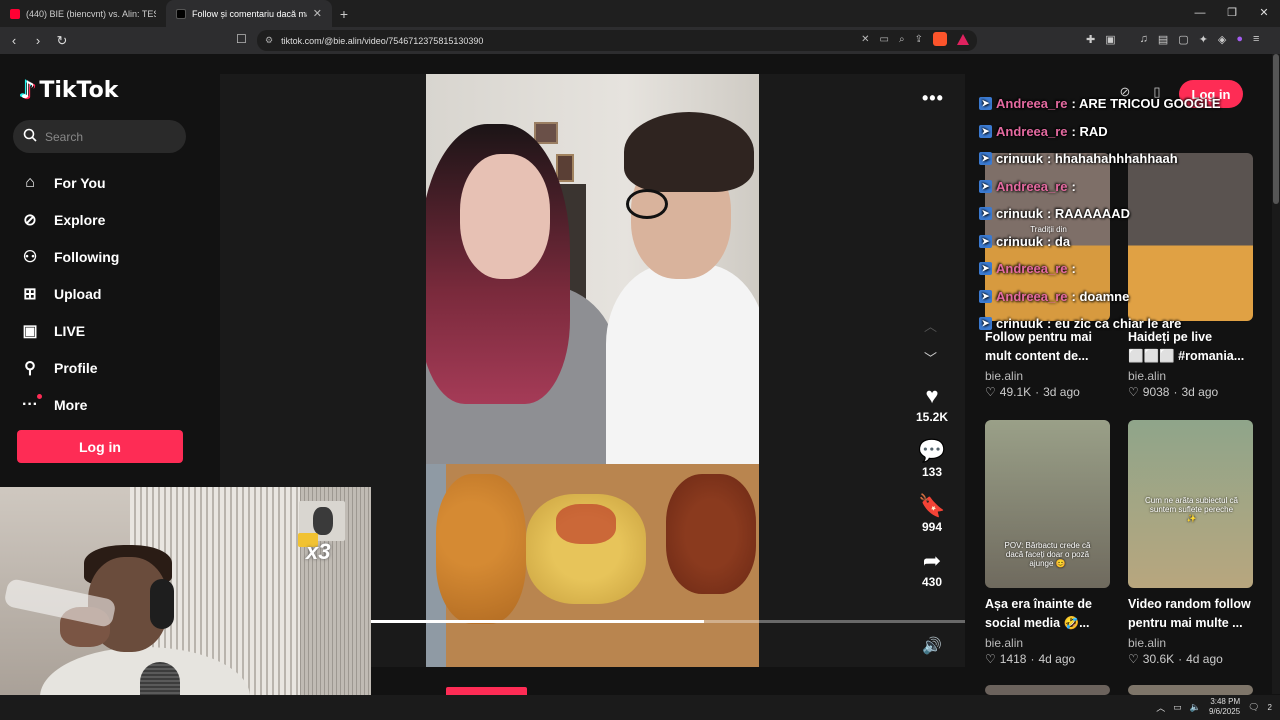 Image resolution: width=1280 pixels, height=720 pixels. Describe the element at coordinates (919, 39) in the screenshot. I see `share-page-icon: ⇪` at that location.